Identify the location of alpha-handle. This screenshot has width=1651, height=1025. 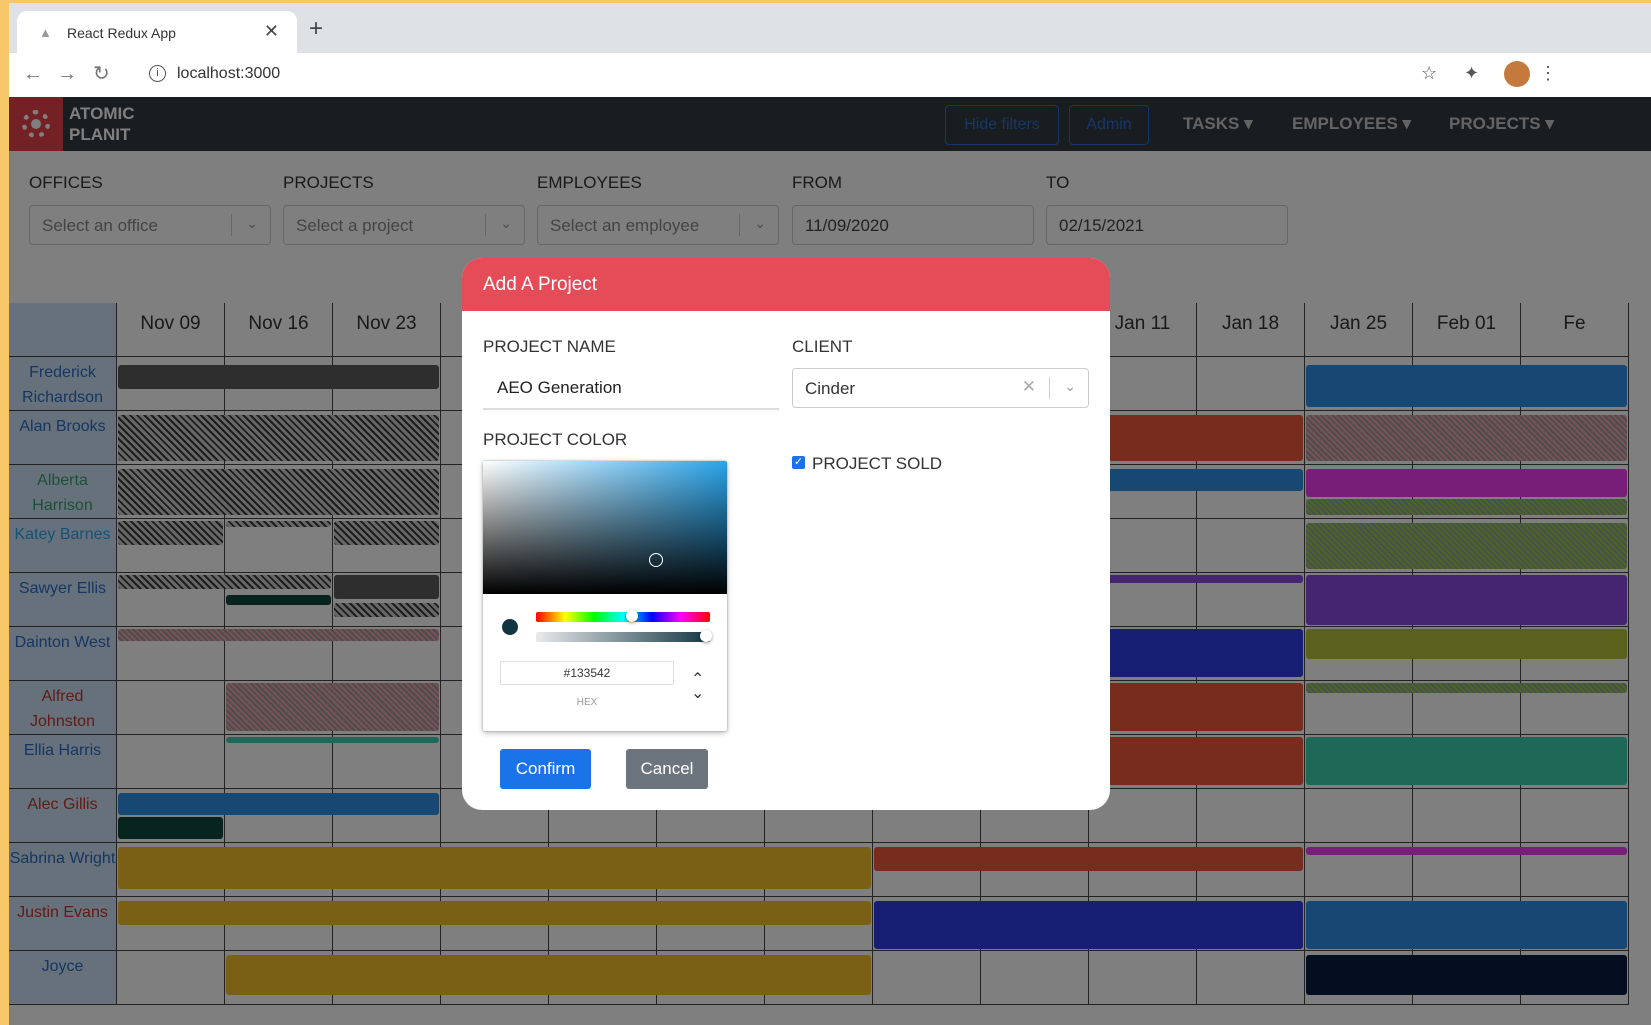
(706, 636).